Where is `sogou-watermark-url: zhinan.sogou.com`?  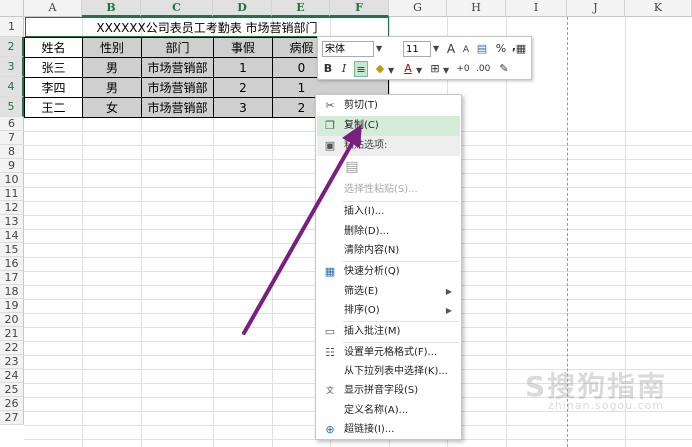 sogou-watermark-url: zhinan.sogou.com is located at coordinates (606, 405).